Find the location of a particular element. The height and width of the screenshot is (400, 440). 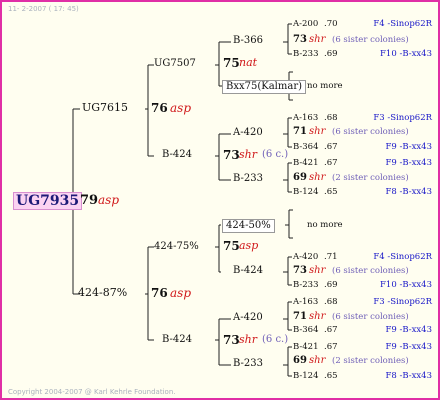

gen3-c1-note: no more is located at coordinates (325, 225).